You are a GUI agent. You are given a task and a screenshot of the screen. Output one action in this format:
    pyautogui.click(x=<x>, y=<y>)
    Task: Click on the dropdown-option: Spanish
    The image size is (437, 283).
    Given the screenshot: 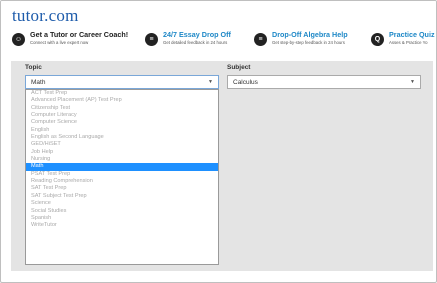 What is the action you would take?
    pyautogui.click(x=122, y=218)
    